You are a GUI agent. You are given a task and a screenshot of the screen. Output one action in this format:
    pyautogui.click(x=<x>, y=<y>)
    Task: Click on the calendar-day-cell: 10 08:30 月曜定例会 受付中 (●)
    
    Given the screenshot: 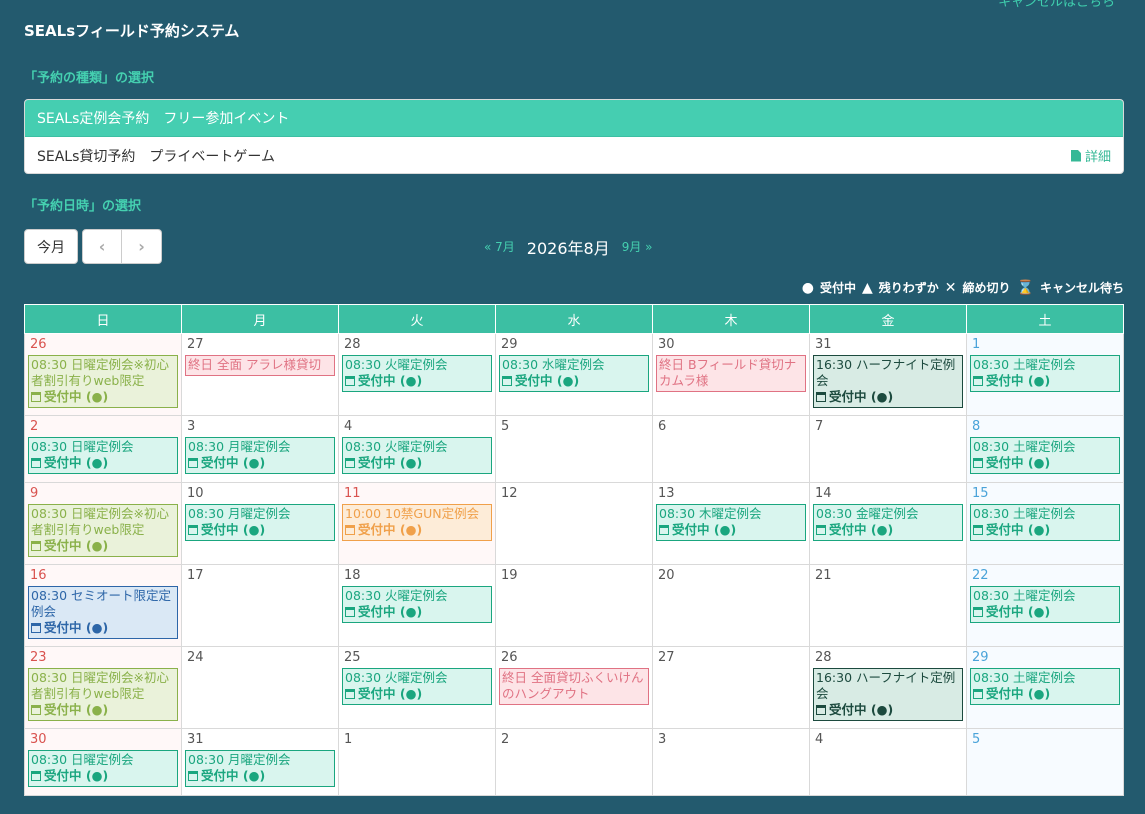 What is the action you would take?
    pyautogui.click(x=260, y=523)
    